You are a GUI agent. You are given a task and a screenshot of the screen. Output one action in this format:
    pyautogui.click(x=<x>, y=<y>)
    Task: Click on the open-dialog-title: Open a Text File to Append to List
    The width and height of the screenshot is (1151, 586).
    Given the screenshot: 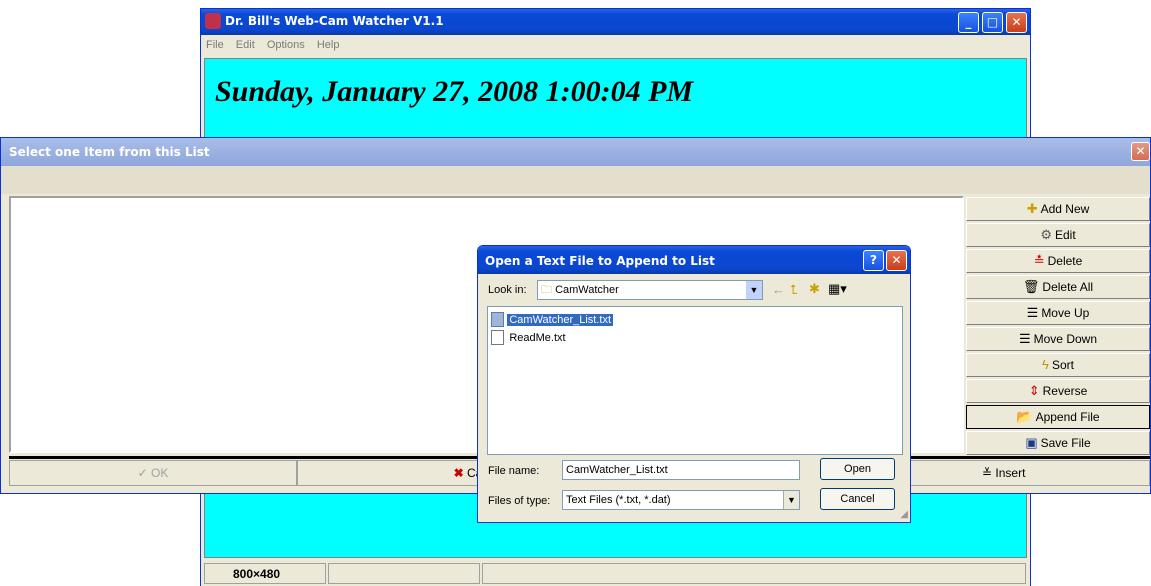 What is the action you would take?
    pyautogui.click(x=600, y=261)
    